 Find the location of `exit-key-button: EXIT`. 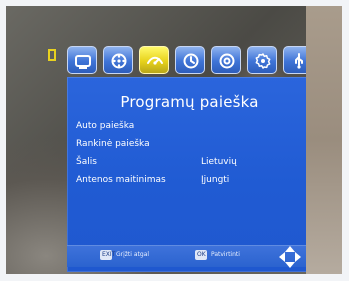

exit-key-button: EXIT is located at coordinates (107, 255).